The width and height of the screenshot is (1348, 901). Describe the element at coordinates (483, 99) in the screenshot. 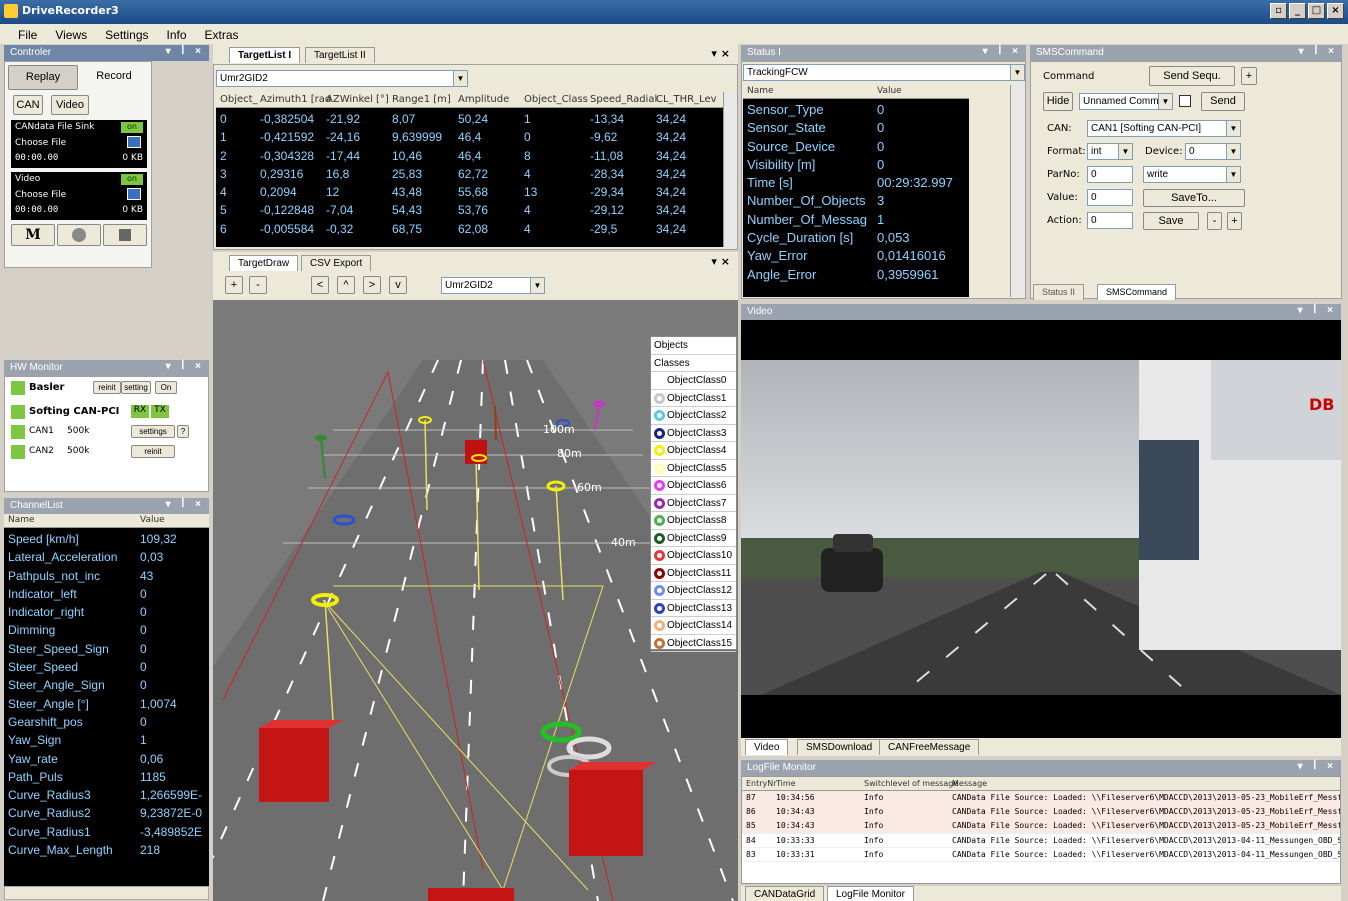

I see `column-header: Amplitude` at that location.